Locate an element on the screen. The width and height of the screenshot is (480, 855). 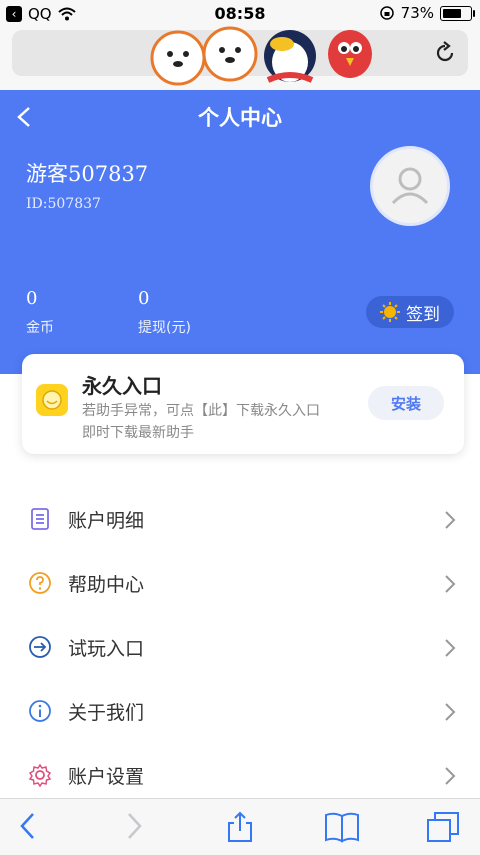
settings-gear-icon is located at coordinates (40, 775).